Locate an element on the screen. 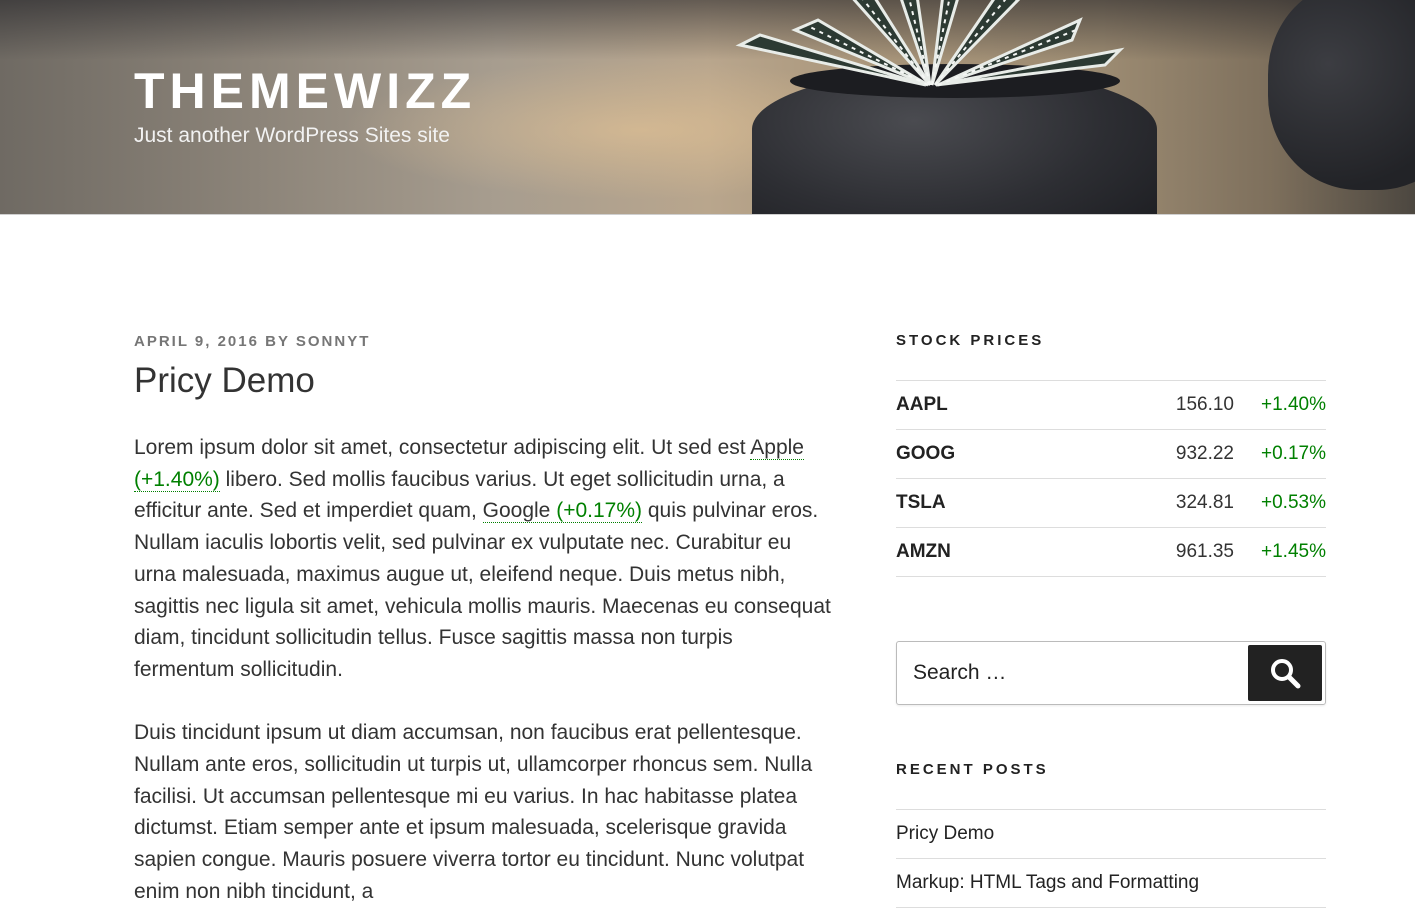 The width and height of the screenshot is (1415, 910). stock-symbol: AAPL is located at coordinates (922, 404).